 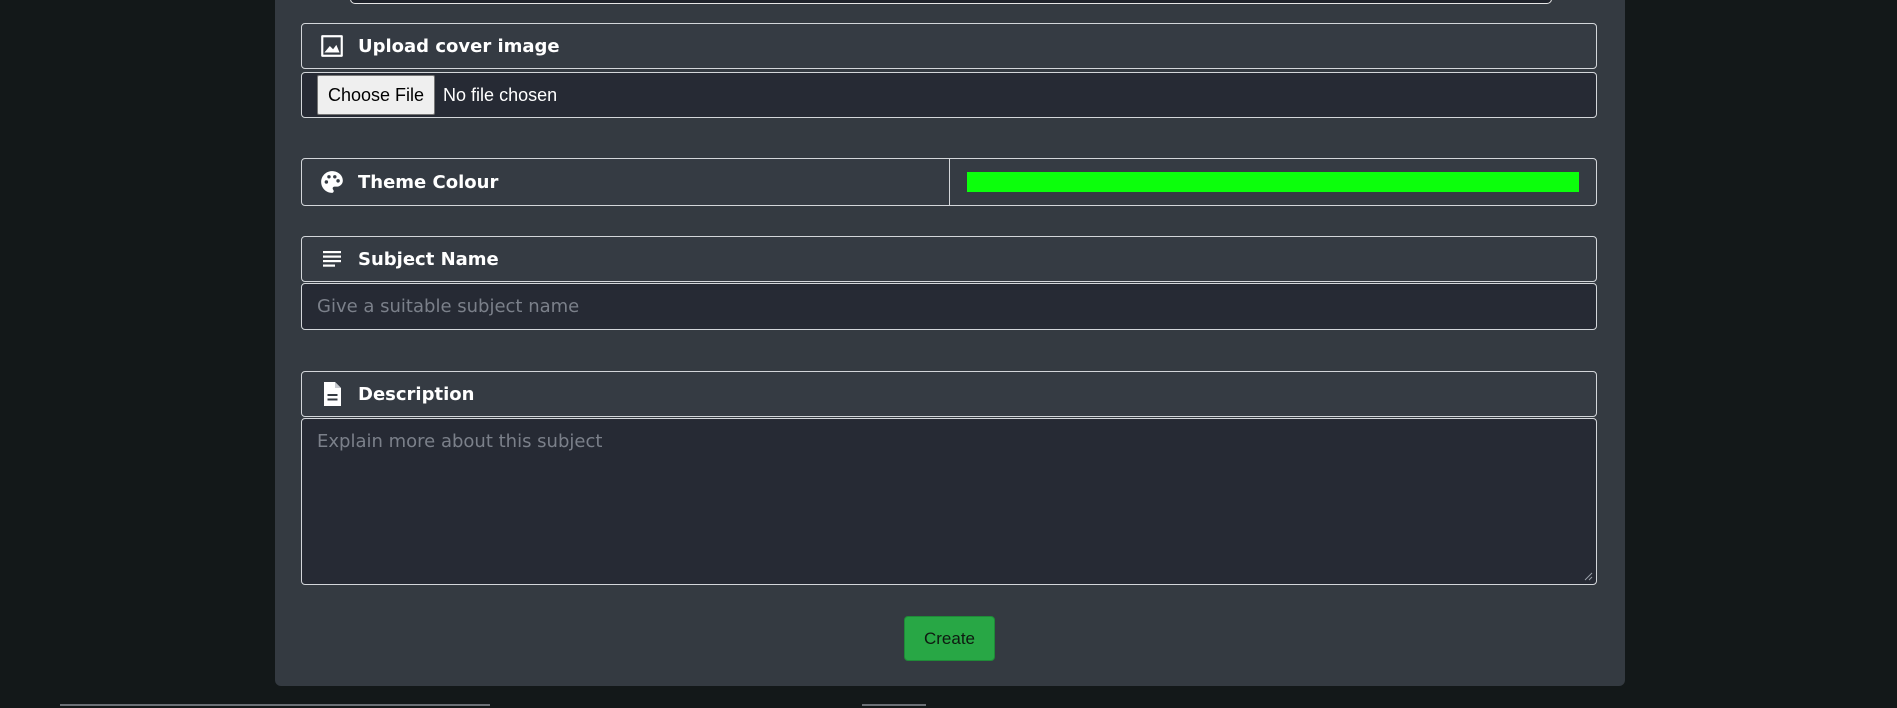 What do you see at coordinates (949, 306) in the screenshot?
I see `subject-name-input: Give a suitable subject name` at bounding box center [949, 306].